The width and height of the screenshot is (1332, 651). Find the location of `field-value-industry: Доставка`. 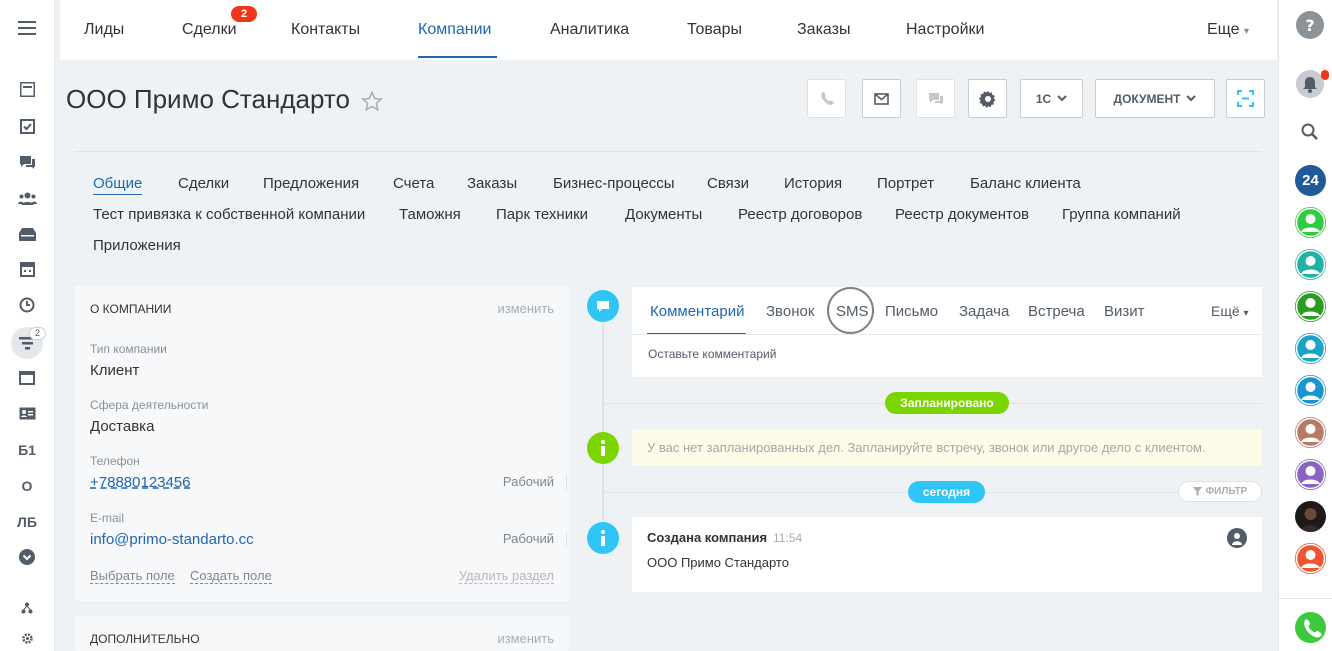

field-value-industry: Доставка is located at coordinates (122, 426).